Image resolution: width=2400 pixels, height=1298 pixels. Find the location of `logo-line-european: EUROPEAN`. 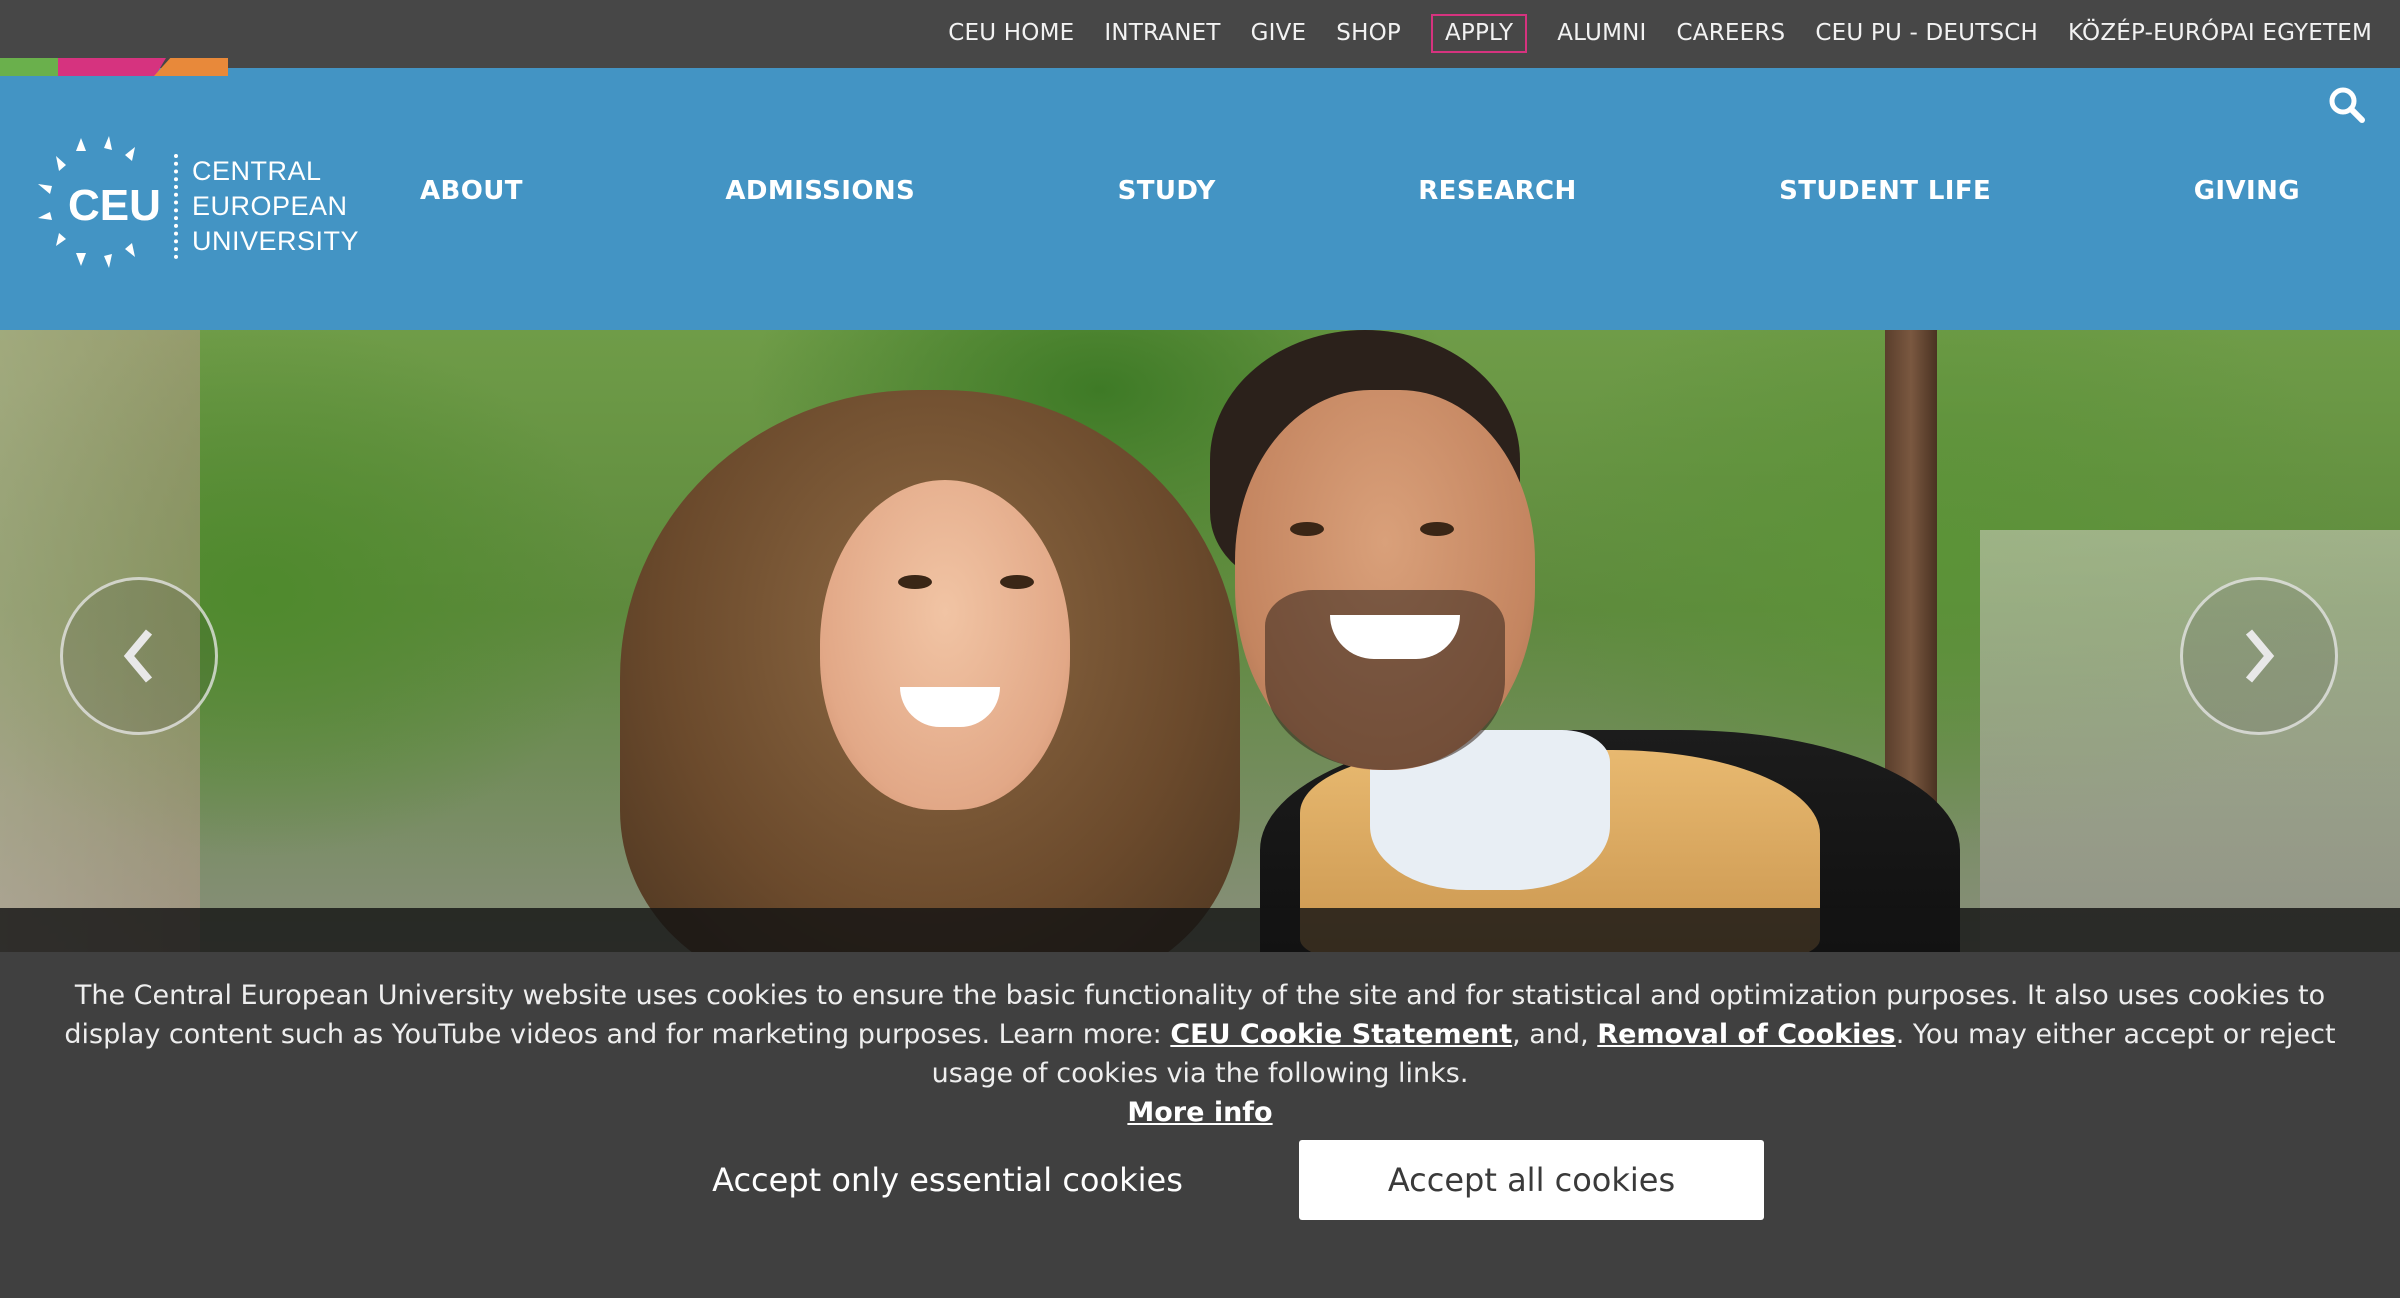

logo-line-european: EUROPEAN is located at coordinates (270, 206).